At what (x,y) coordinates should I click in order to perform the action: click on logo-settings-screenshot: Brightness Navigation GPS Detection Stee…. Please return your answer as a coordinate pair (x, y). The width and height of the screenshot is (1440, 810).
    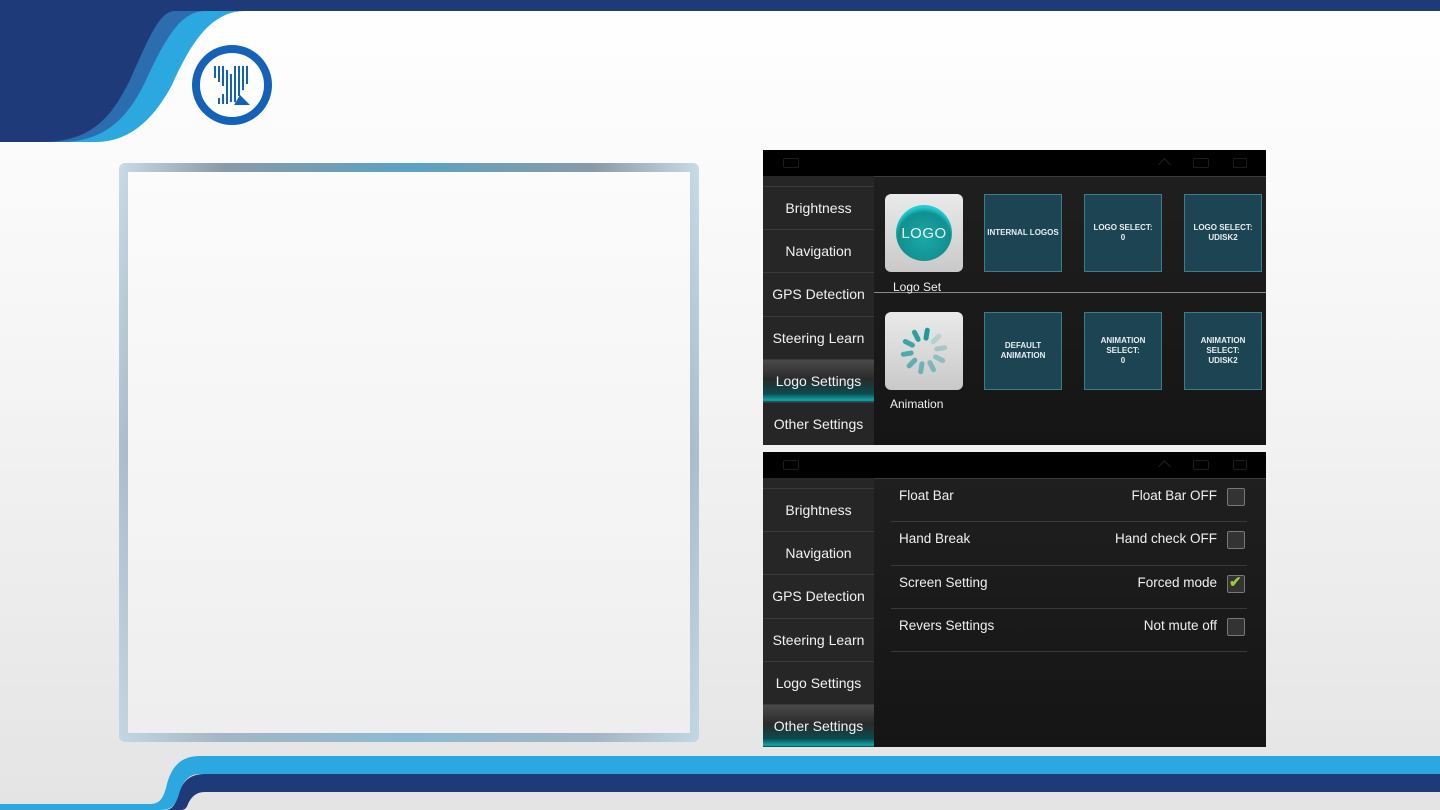
    Looking at the image, I should click on (1014, 297).